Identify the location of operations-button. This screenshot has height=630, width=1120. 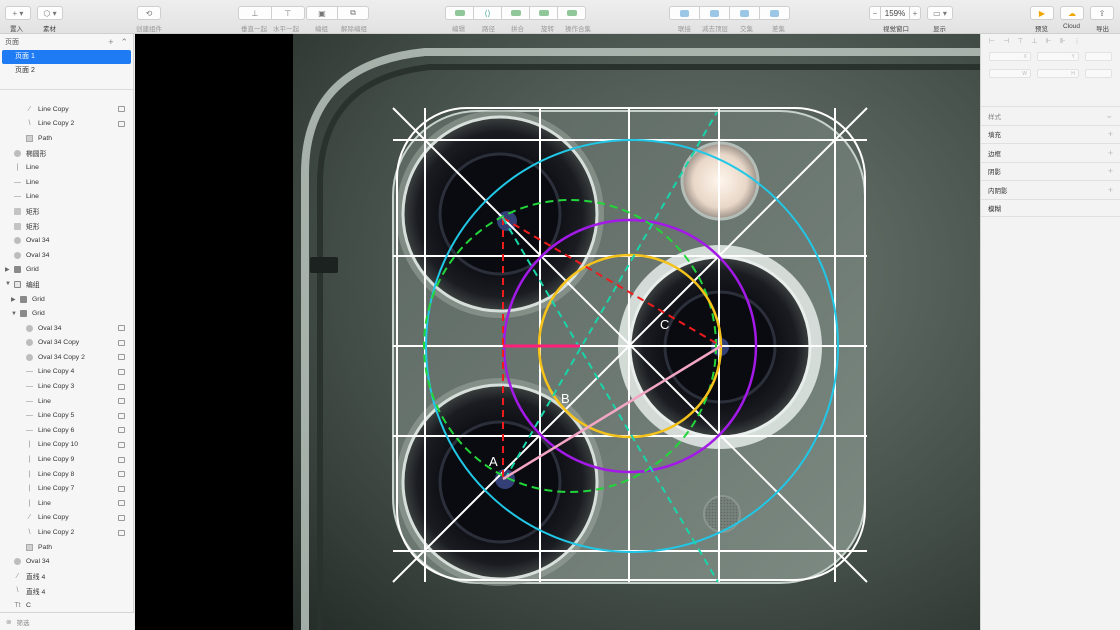
(571, 13).